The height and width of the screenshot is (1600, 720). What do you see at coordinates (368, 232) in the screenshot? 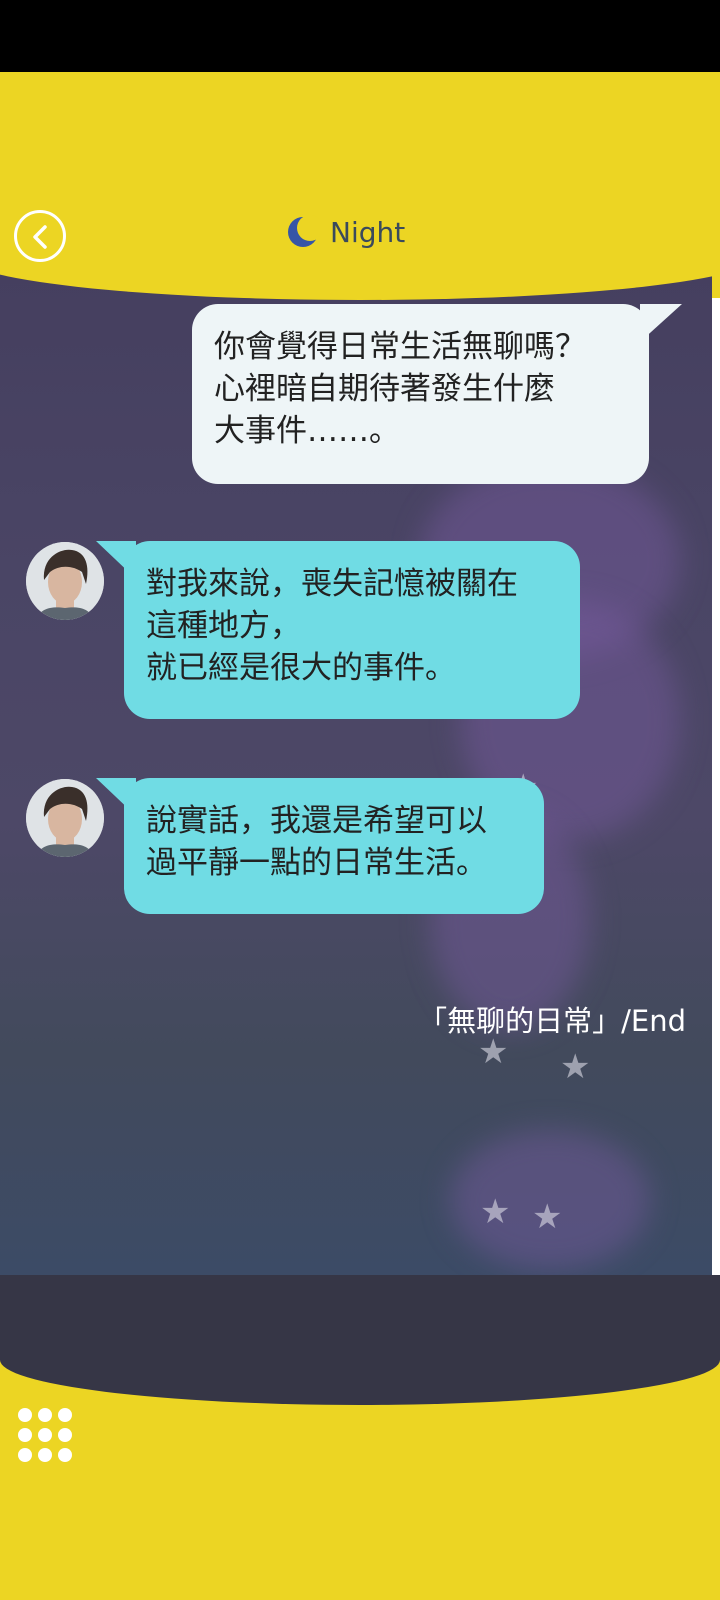
I see `title-label: Night` at bounding box center [368, 232].